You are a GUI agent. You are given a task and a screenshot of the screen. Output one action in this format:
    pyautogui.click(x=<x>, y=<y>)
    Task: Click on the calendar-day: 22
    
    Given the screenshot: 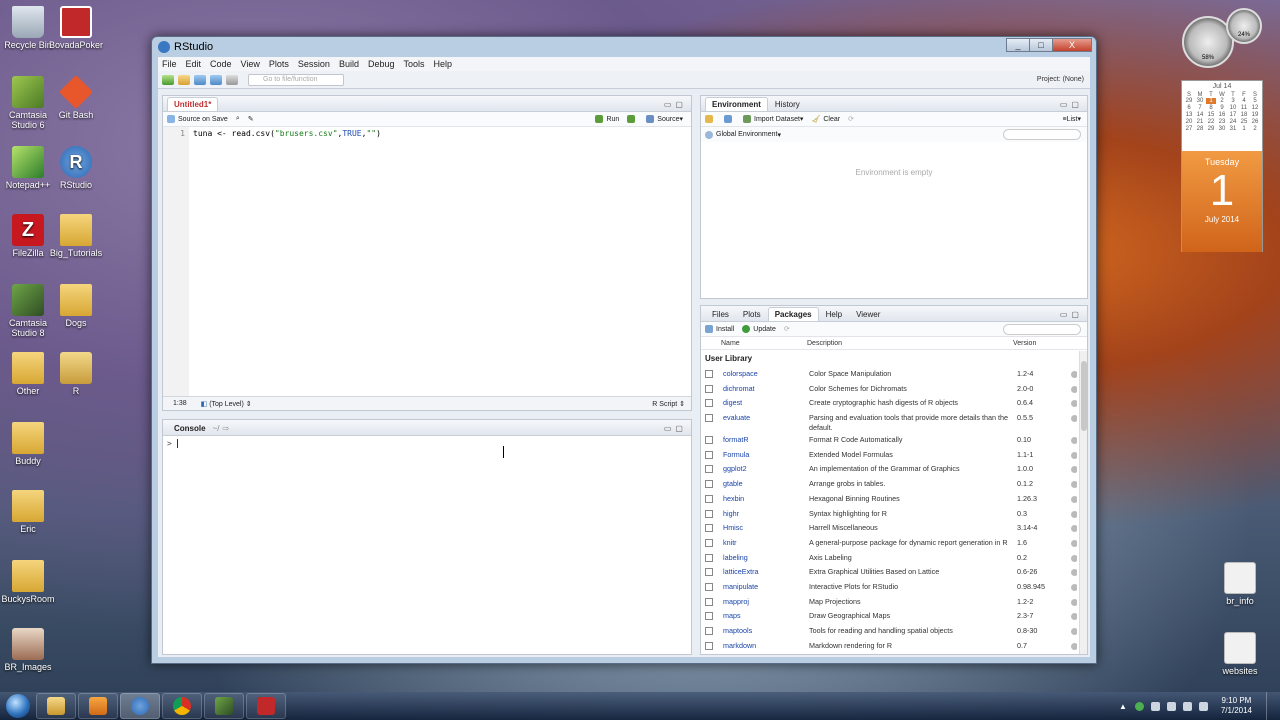 What is the action you would take?
    pyautogui.click(x=1211, y=122)
    